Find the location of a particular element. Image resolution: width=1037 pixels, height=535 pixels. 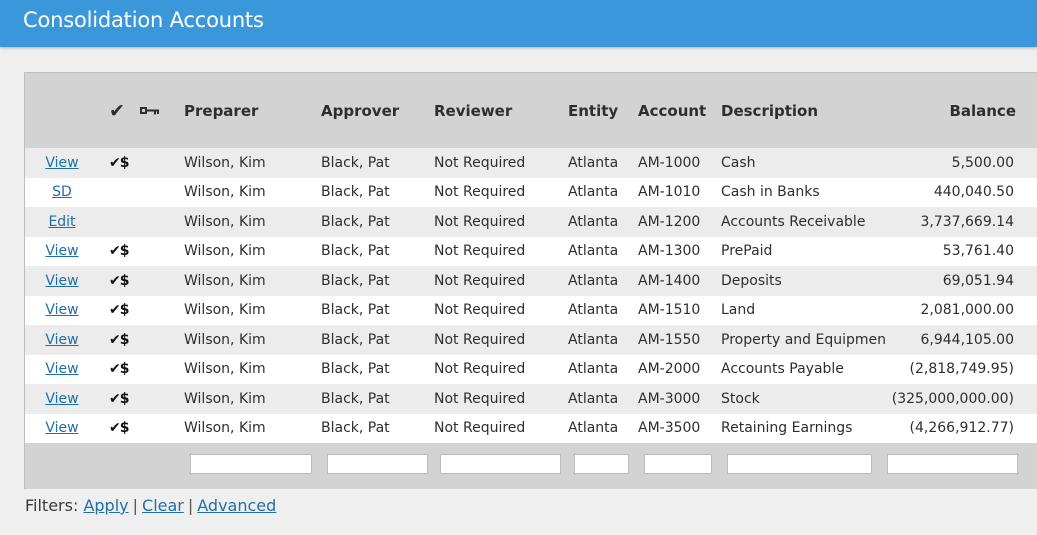

check-icon: ✔ is located at coordinates (117, 110).